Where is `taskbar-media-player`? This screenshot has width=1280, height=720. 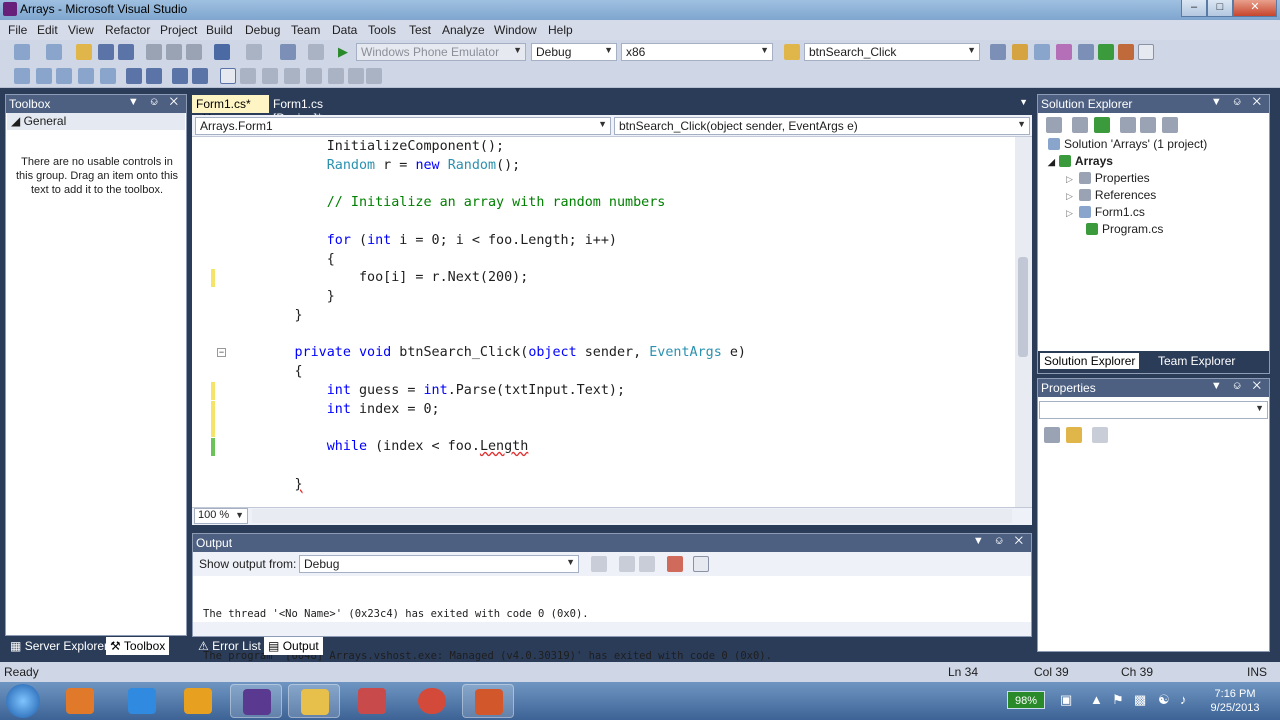
taskbar-media-player is located at coordinates (80, 701).